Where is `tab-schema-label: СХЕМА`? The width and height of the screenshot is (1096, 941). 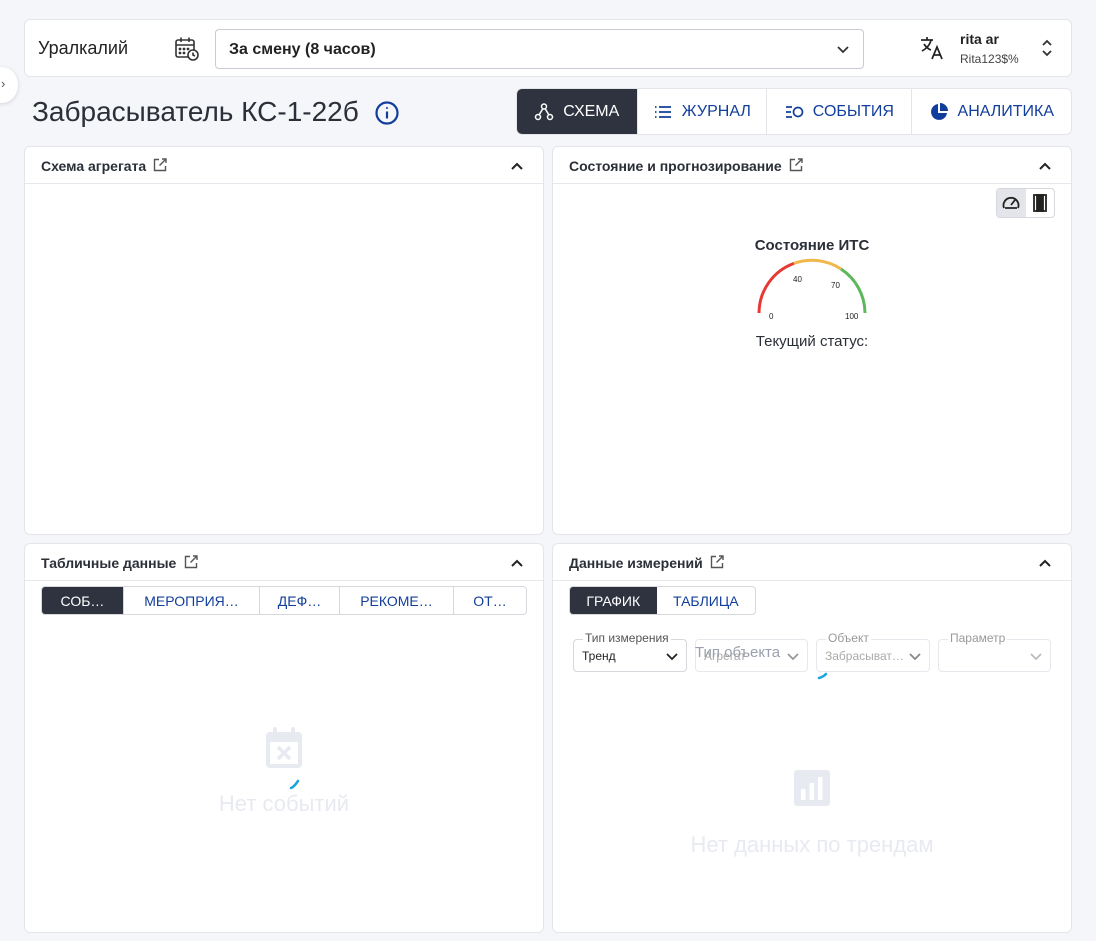
tab-schema-label: СХЕМА is located at coordinates (591, 111).